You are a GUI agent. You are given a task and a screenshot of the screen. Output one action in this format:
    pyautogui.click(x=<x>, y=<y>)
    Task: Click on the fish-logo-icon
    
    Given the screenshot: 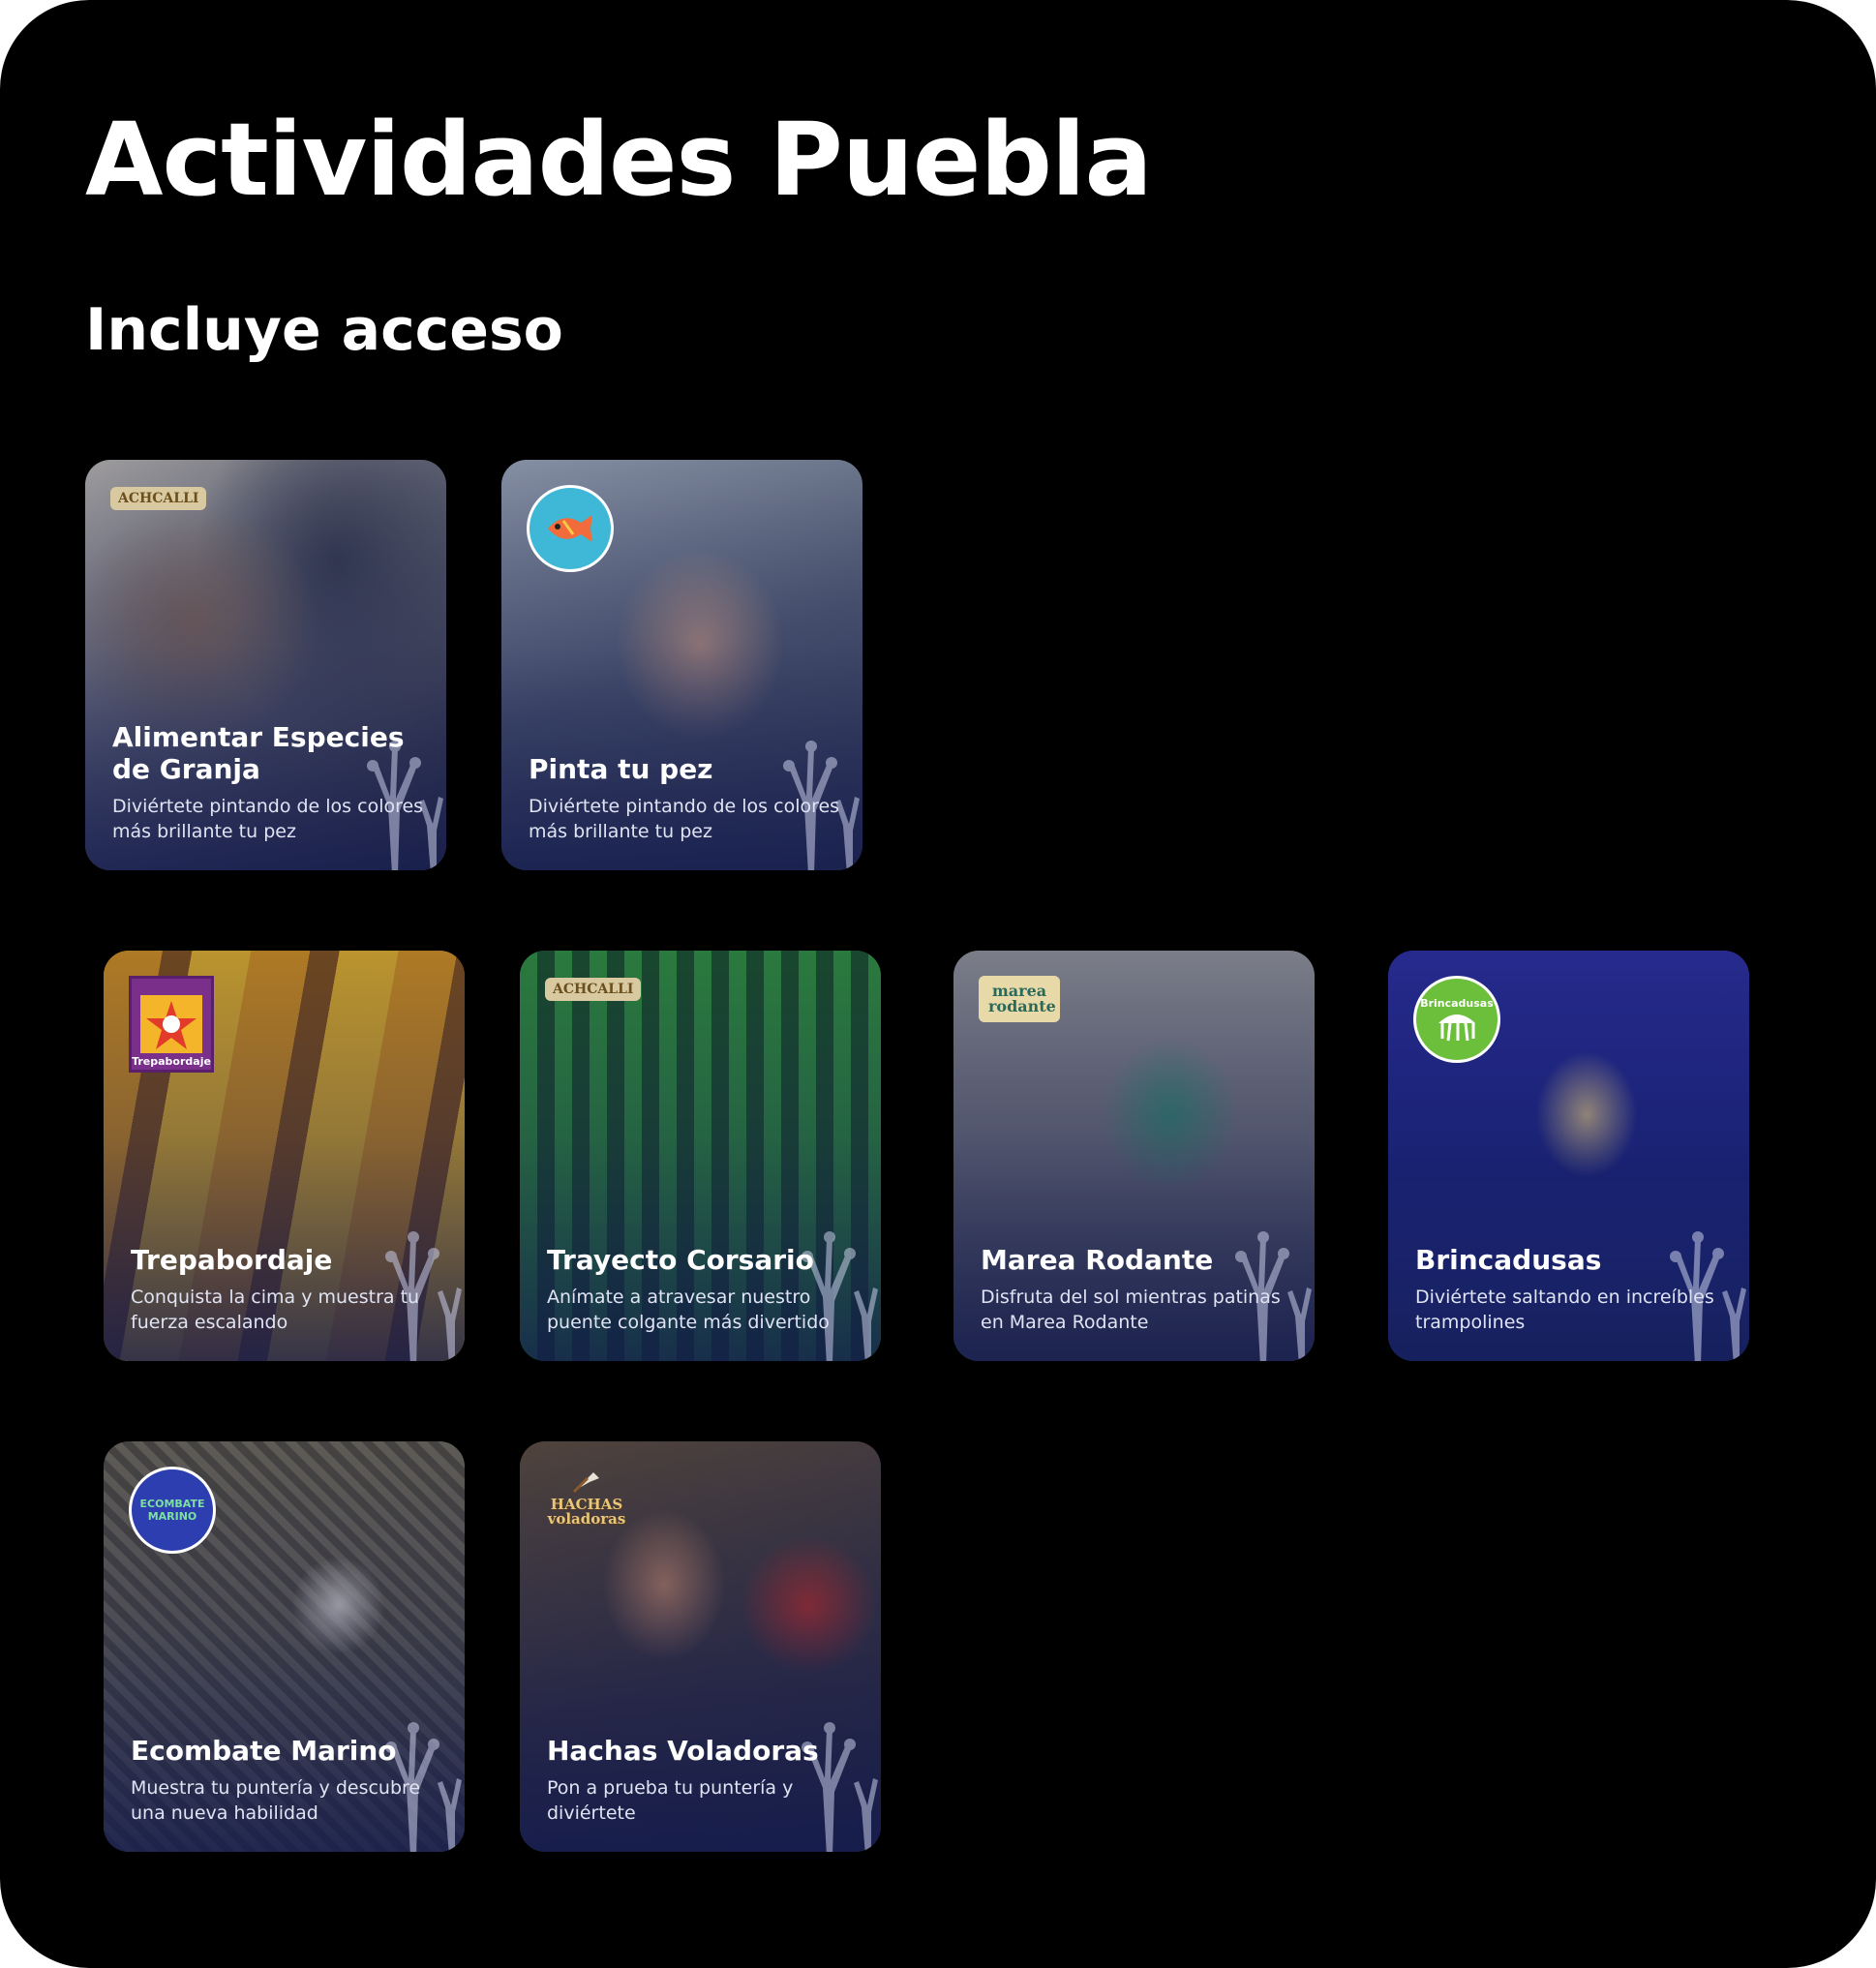 What is the action you would take?
    pyautogui.click(x=570, y=528)
    